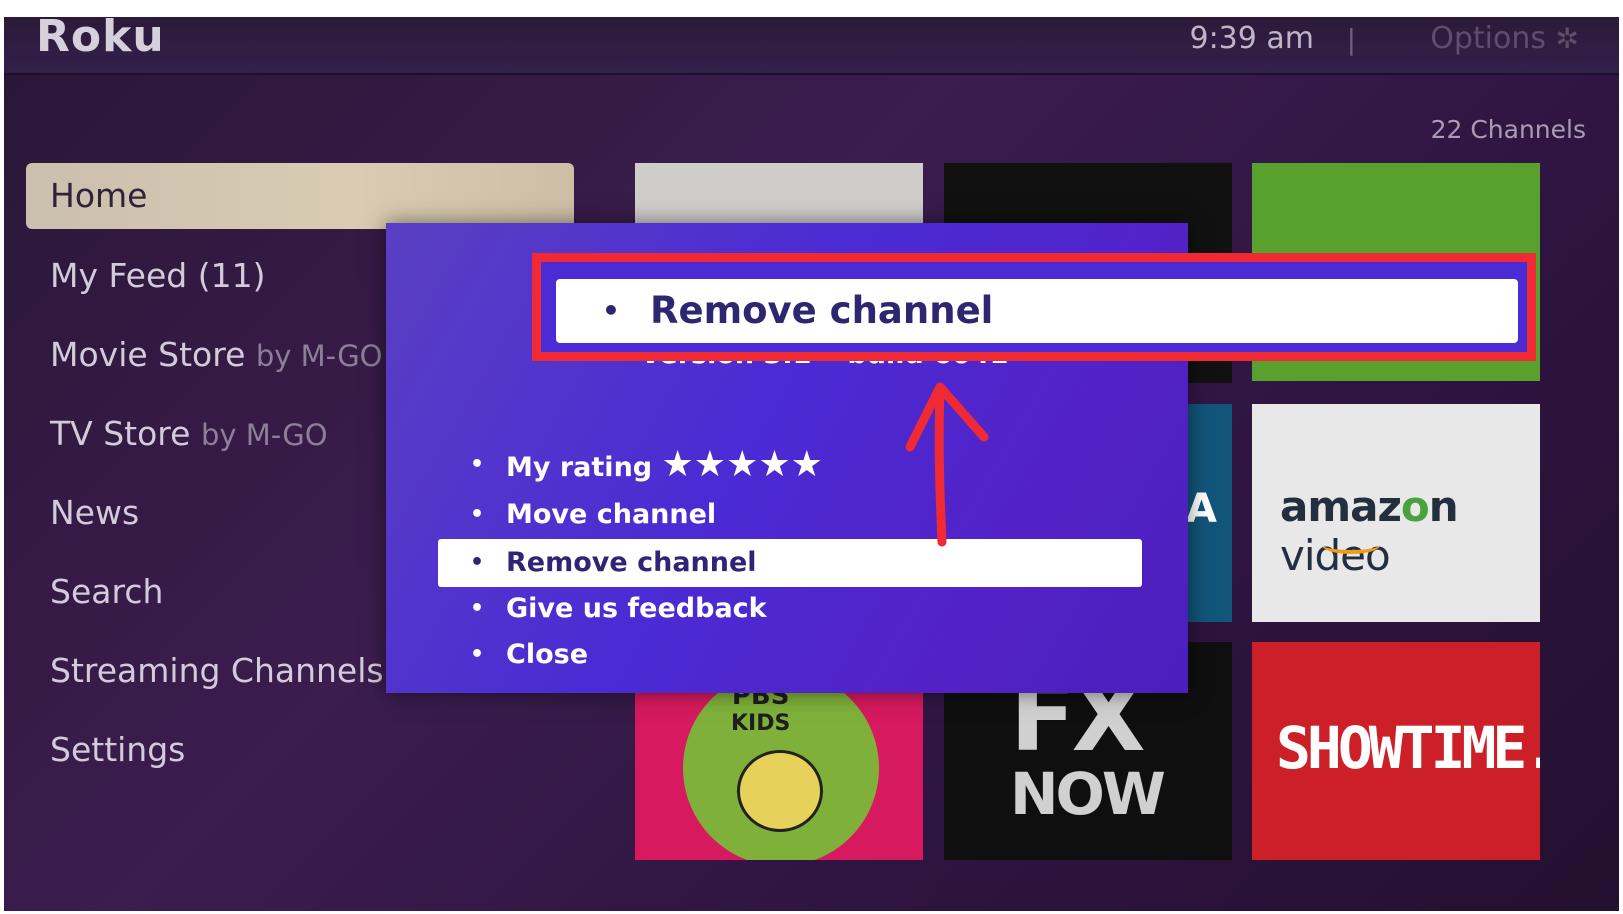  What do you see at coordinates (790, 515) in the screenshot?
I see `menu-item-move-channel: • Move channel` at bounding box center [790, 515].